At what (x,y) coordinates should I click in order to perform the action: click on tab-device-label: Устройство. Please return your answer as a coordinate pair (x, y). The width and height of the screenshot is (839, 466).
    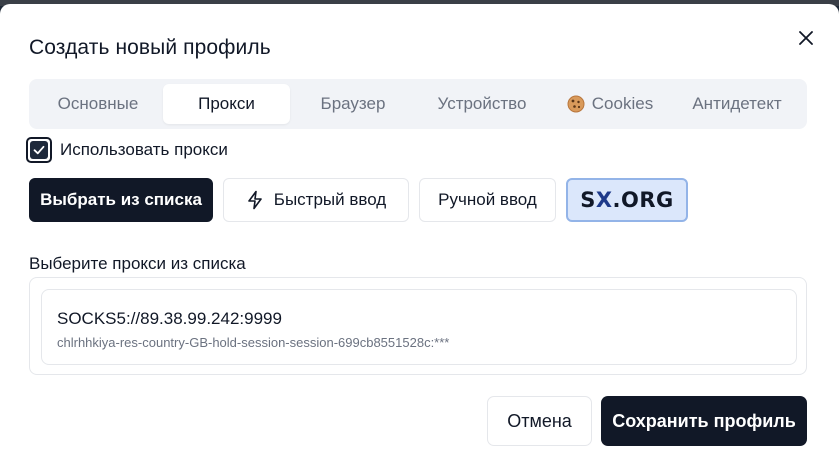
    Looking at the image, I should click on (482, 103).